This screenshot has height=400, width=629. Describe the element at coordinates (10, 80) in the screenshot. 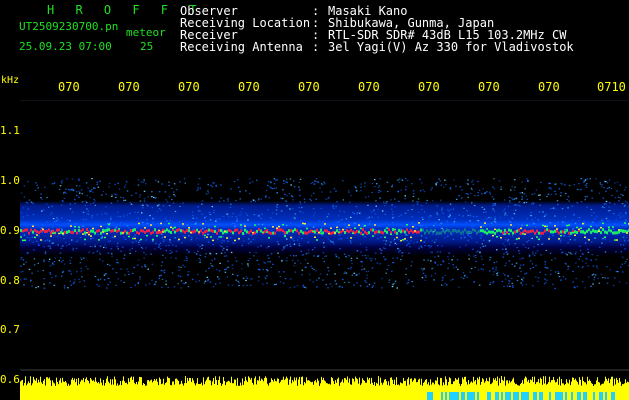

I see `khz-axis-label: kHz` at that location.